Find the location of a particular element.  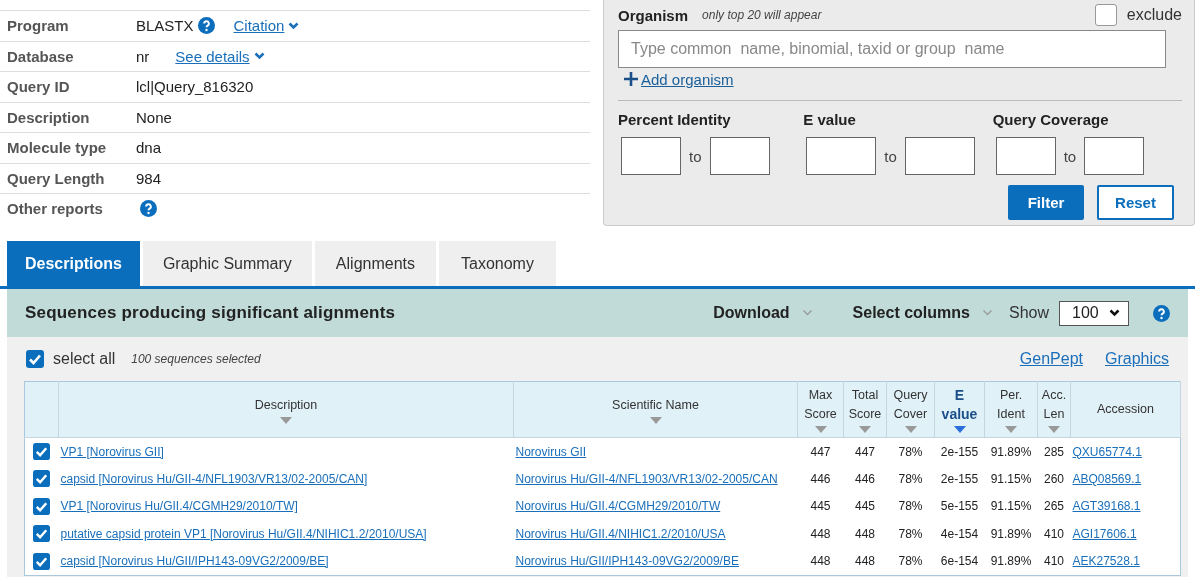

table-link: capsid [Norovirus Hu/GII-4/NFL1903/VR13/02-2005/CAN] is located at coordinates (214, 478).